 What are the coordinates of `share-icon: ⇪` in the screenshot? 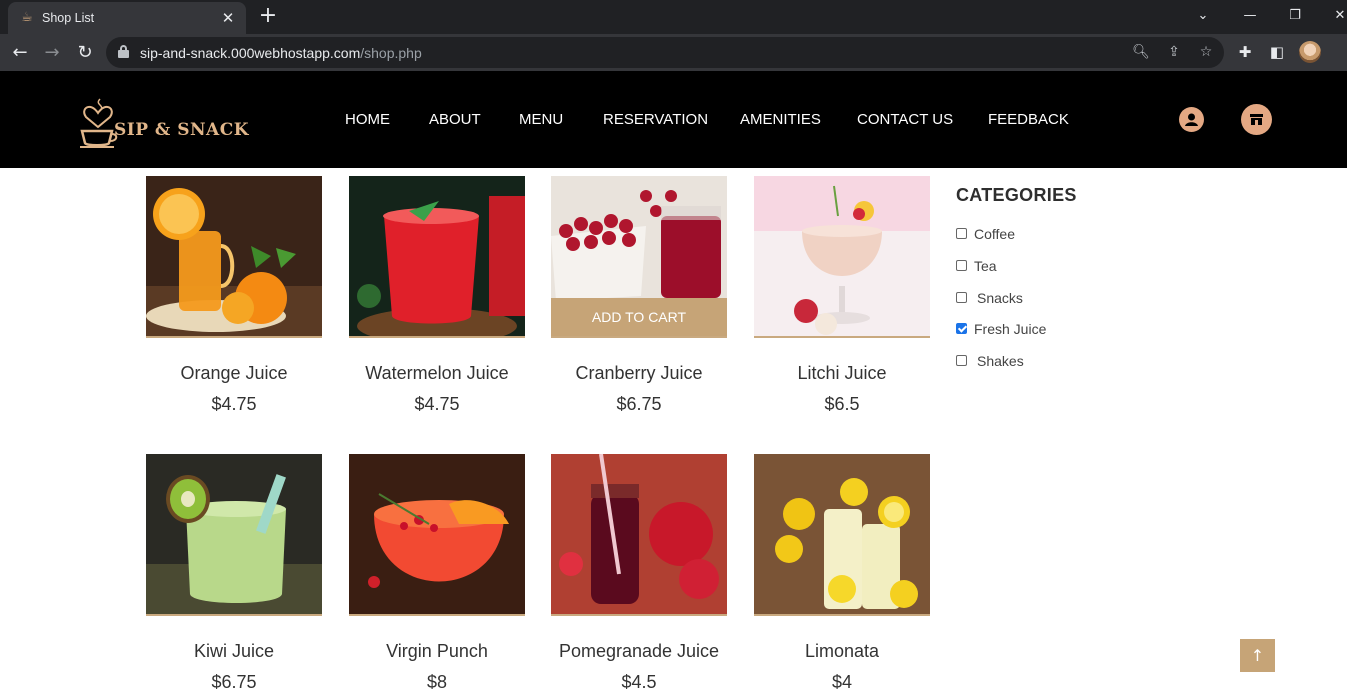 It's located at (1174, 52).